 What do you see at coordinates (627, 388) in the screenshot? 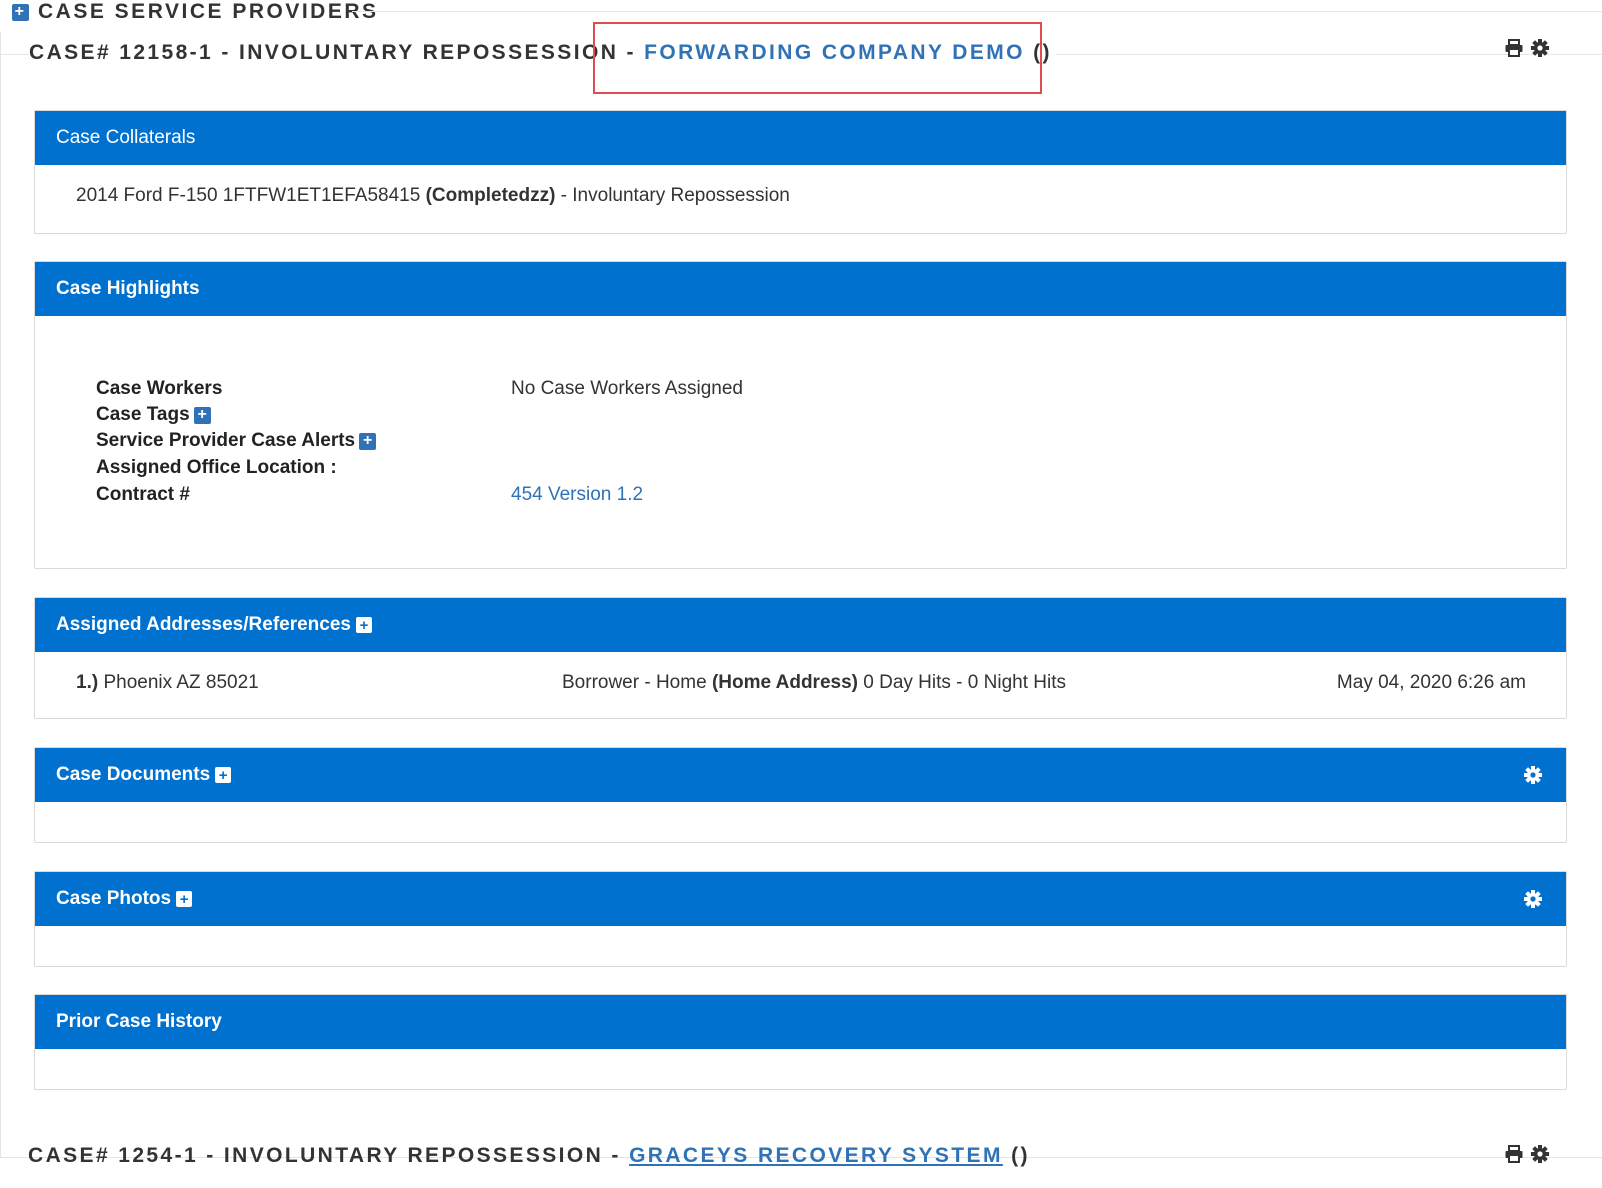
I see `highlight-value: No Case Workers Assigned` at bounding box center [627, 388].